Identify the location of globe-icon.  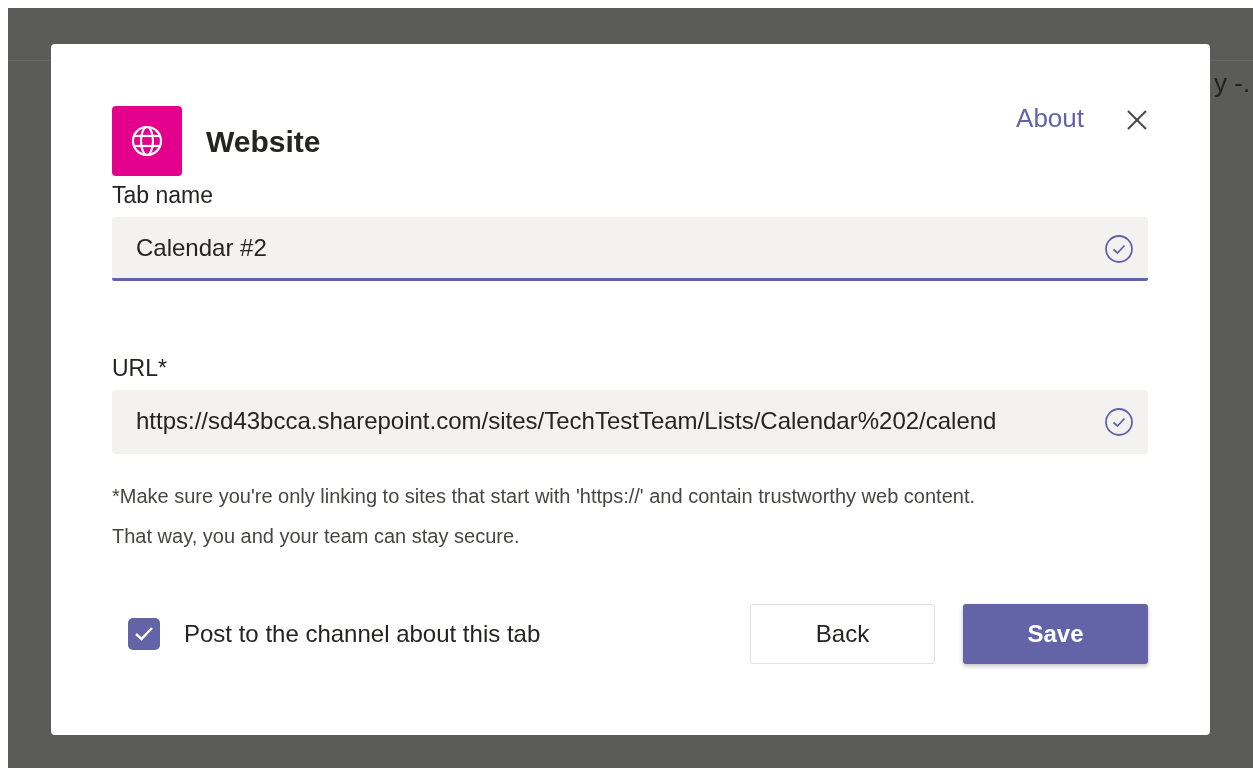
(147, 141).